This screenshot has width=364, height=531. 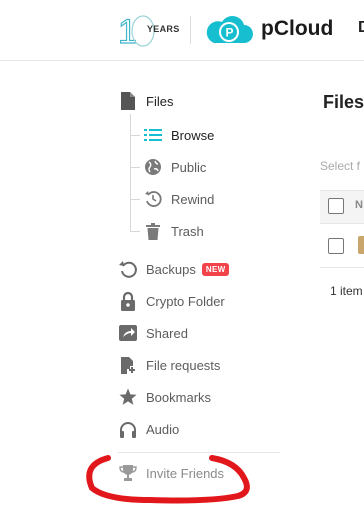 What do you see at coordinates (179, 397) in the screenshot?
I see `sidebar-item-label: Bookmarks` at bounding box center [179, 397].